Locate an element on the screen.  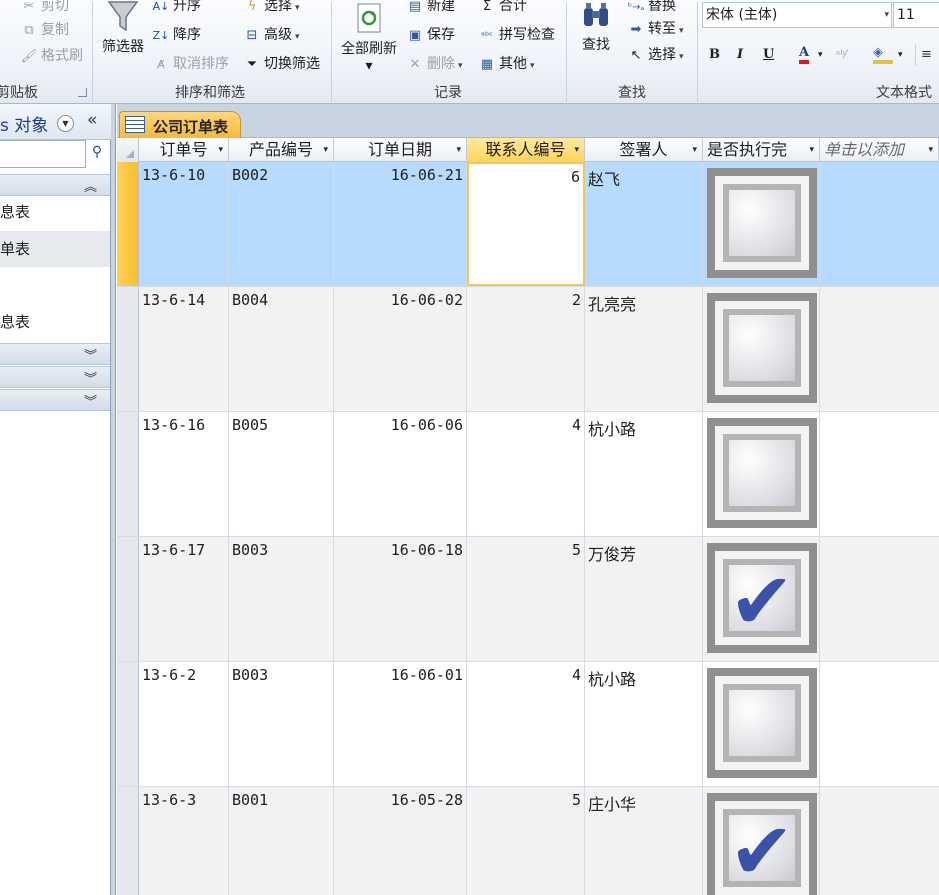
italic-button: I is located at coordinates (740, 55).